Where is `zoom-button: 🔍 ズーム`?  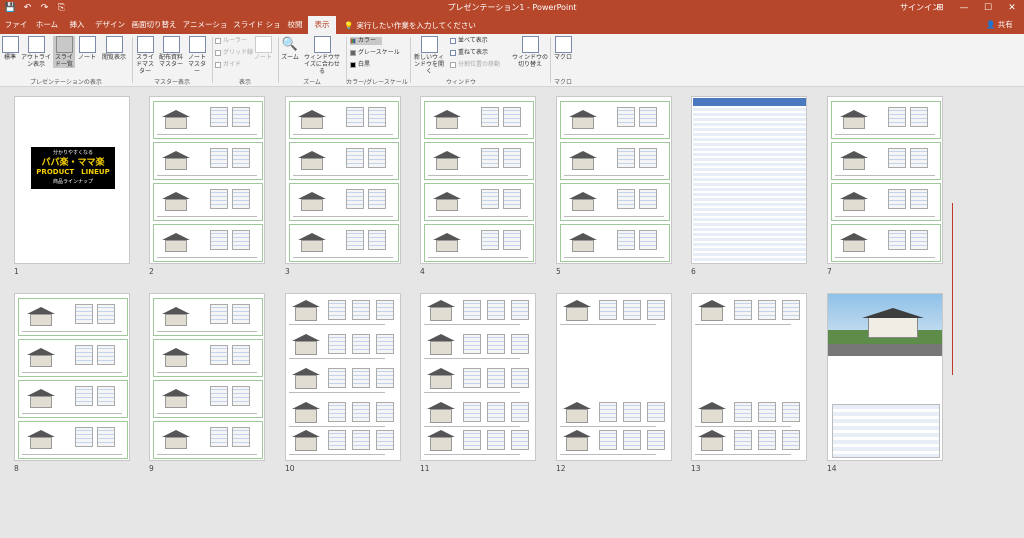 zoom-button: 🔍 ズーム is located at coordinates (290, 48).